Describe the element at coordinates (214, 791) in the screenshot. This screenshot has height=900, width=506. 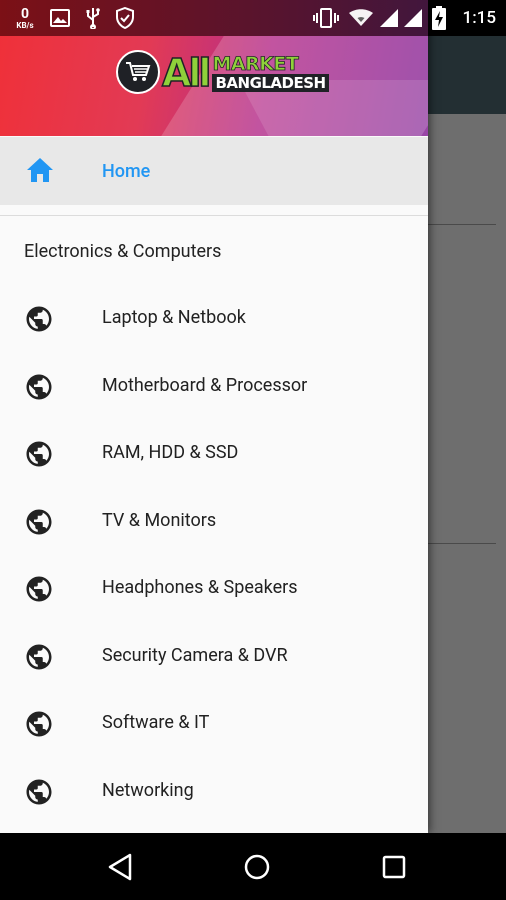
I see `drawer-item: Networking` at that location.